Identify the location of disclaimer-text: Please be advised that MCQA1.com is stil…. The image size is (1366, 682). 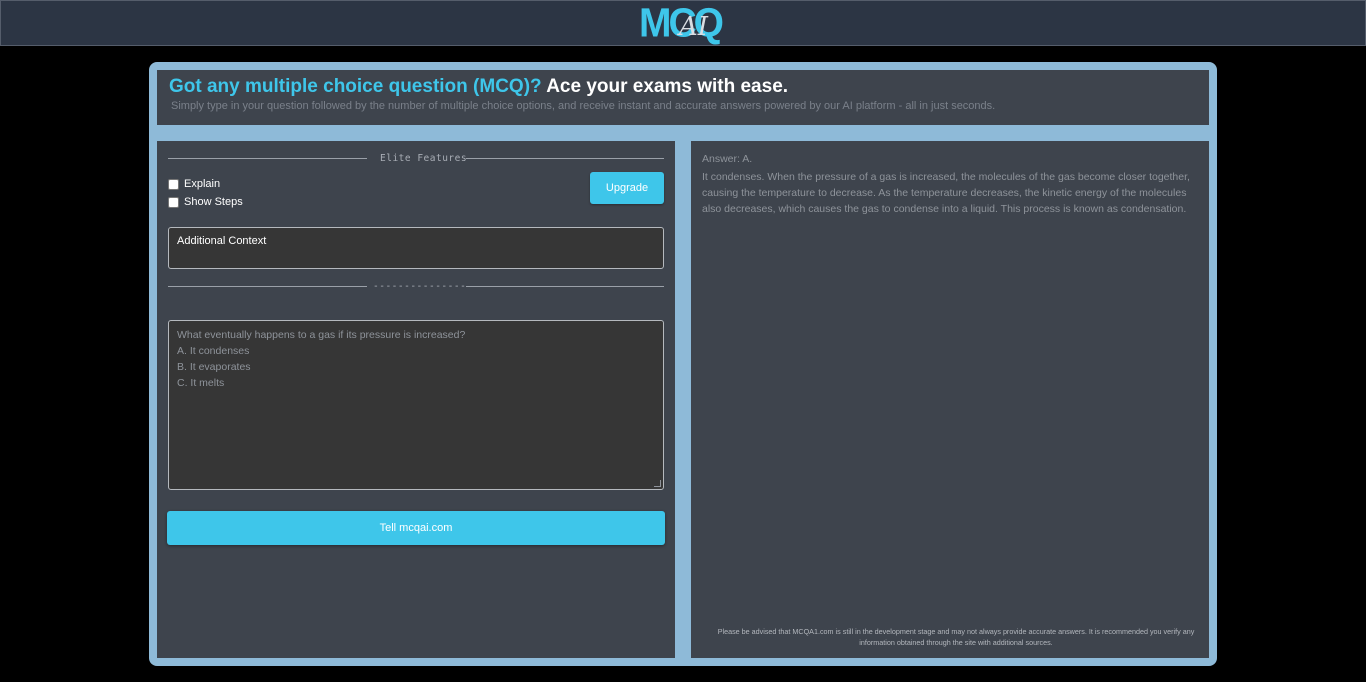
(956, 637).